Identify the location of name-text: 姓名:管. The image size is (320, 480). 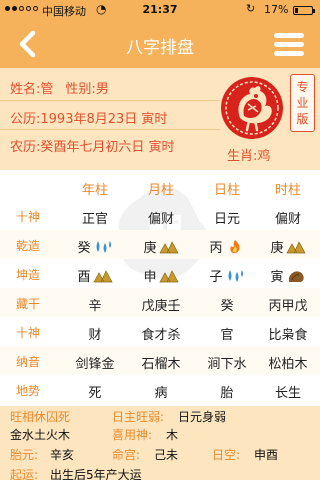
(32, 89).